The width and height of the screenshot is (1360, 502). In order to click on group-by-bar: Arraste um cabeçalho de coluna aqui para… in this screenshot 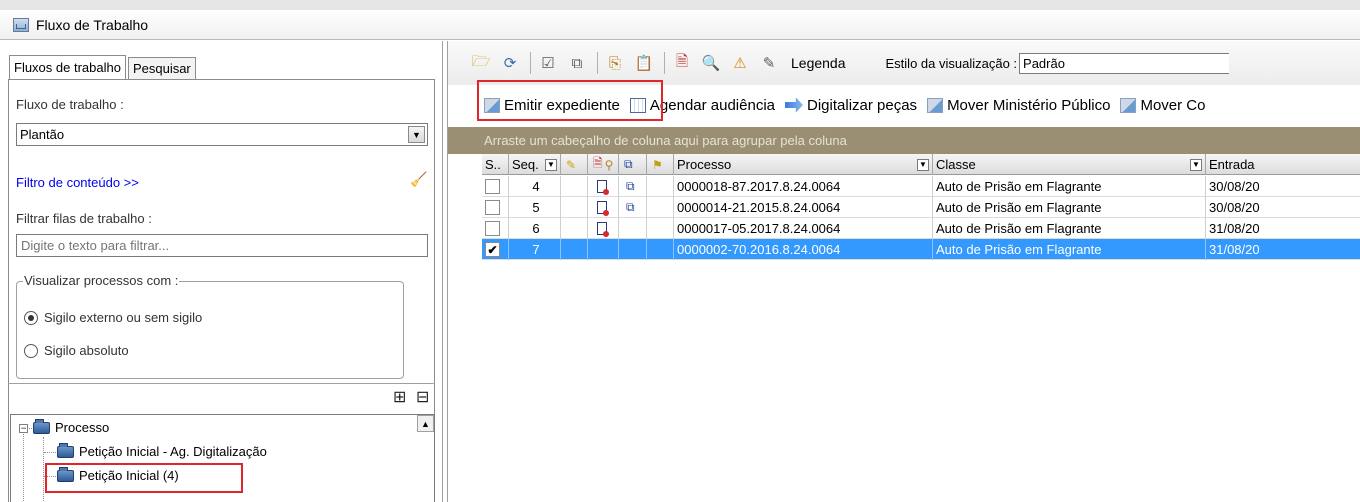, I will do `click(904, 140)`.